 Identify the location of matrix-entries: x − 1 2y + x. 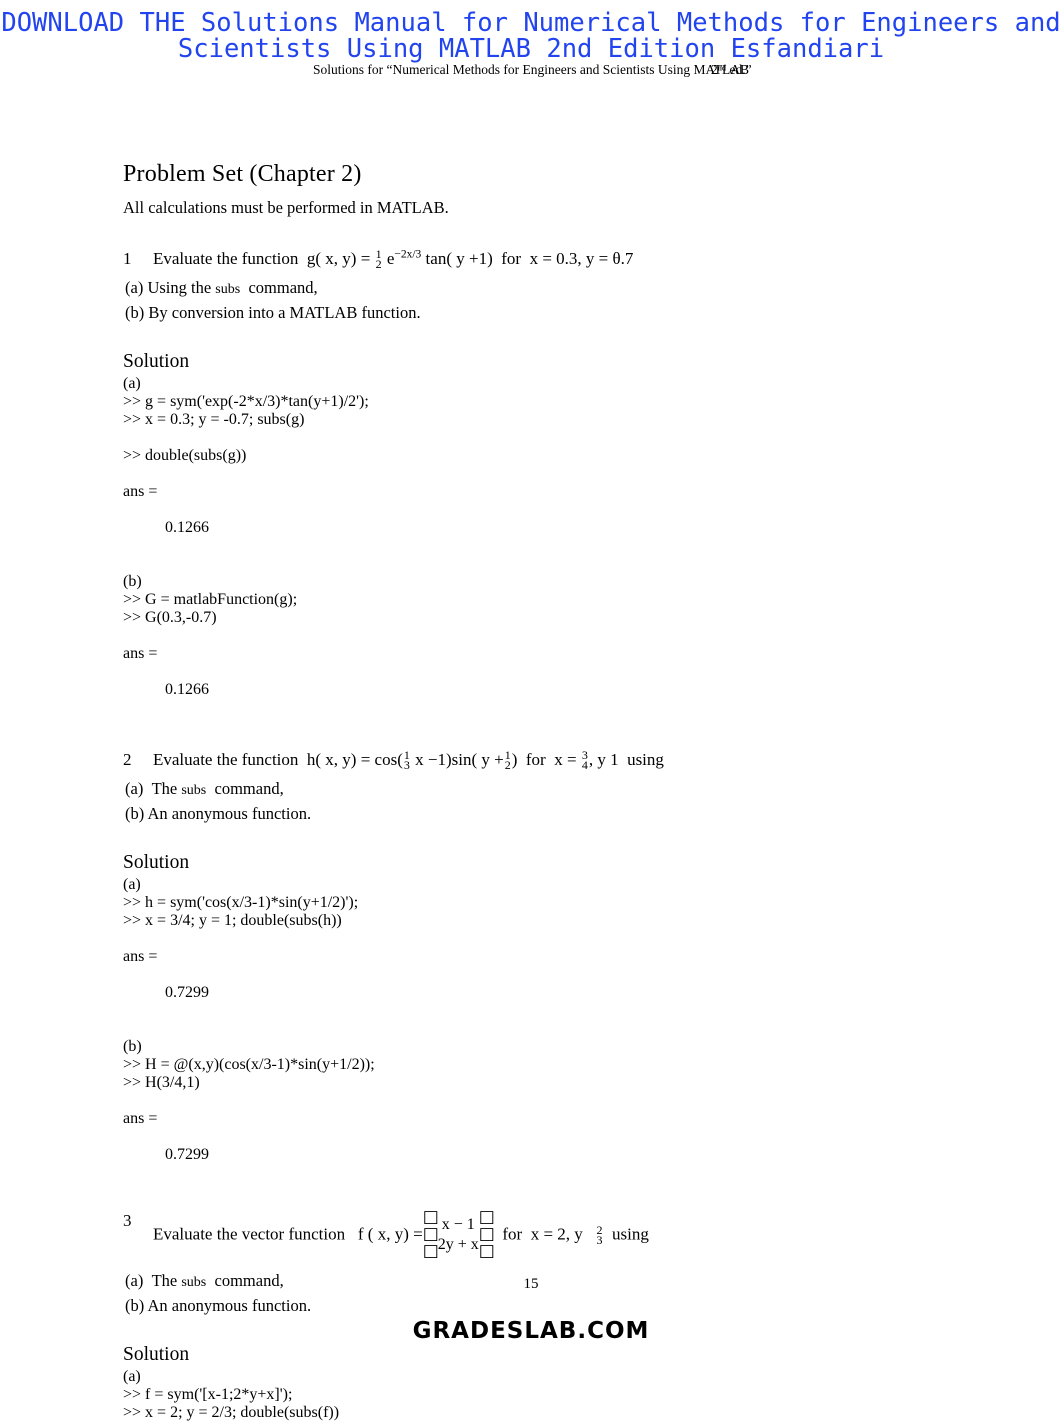
(458, 1235).